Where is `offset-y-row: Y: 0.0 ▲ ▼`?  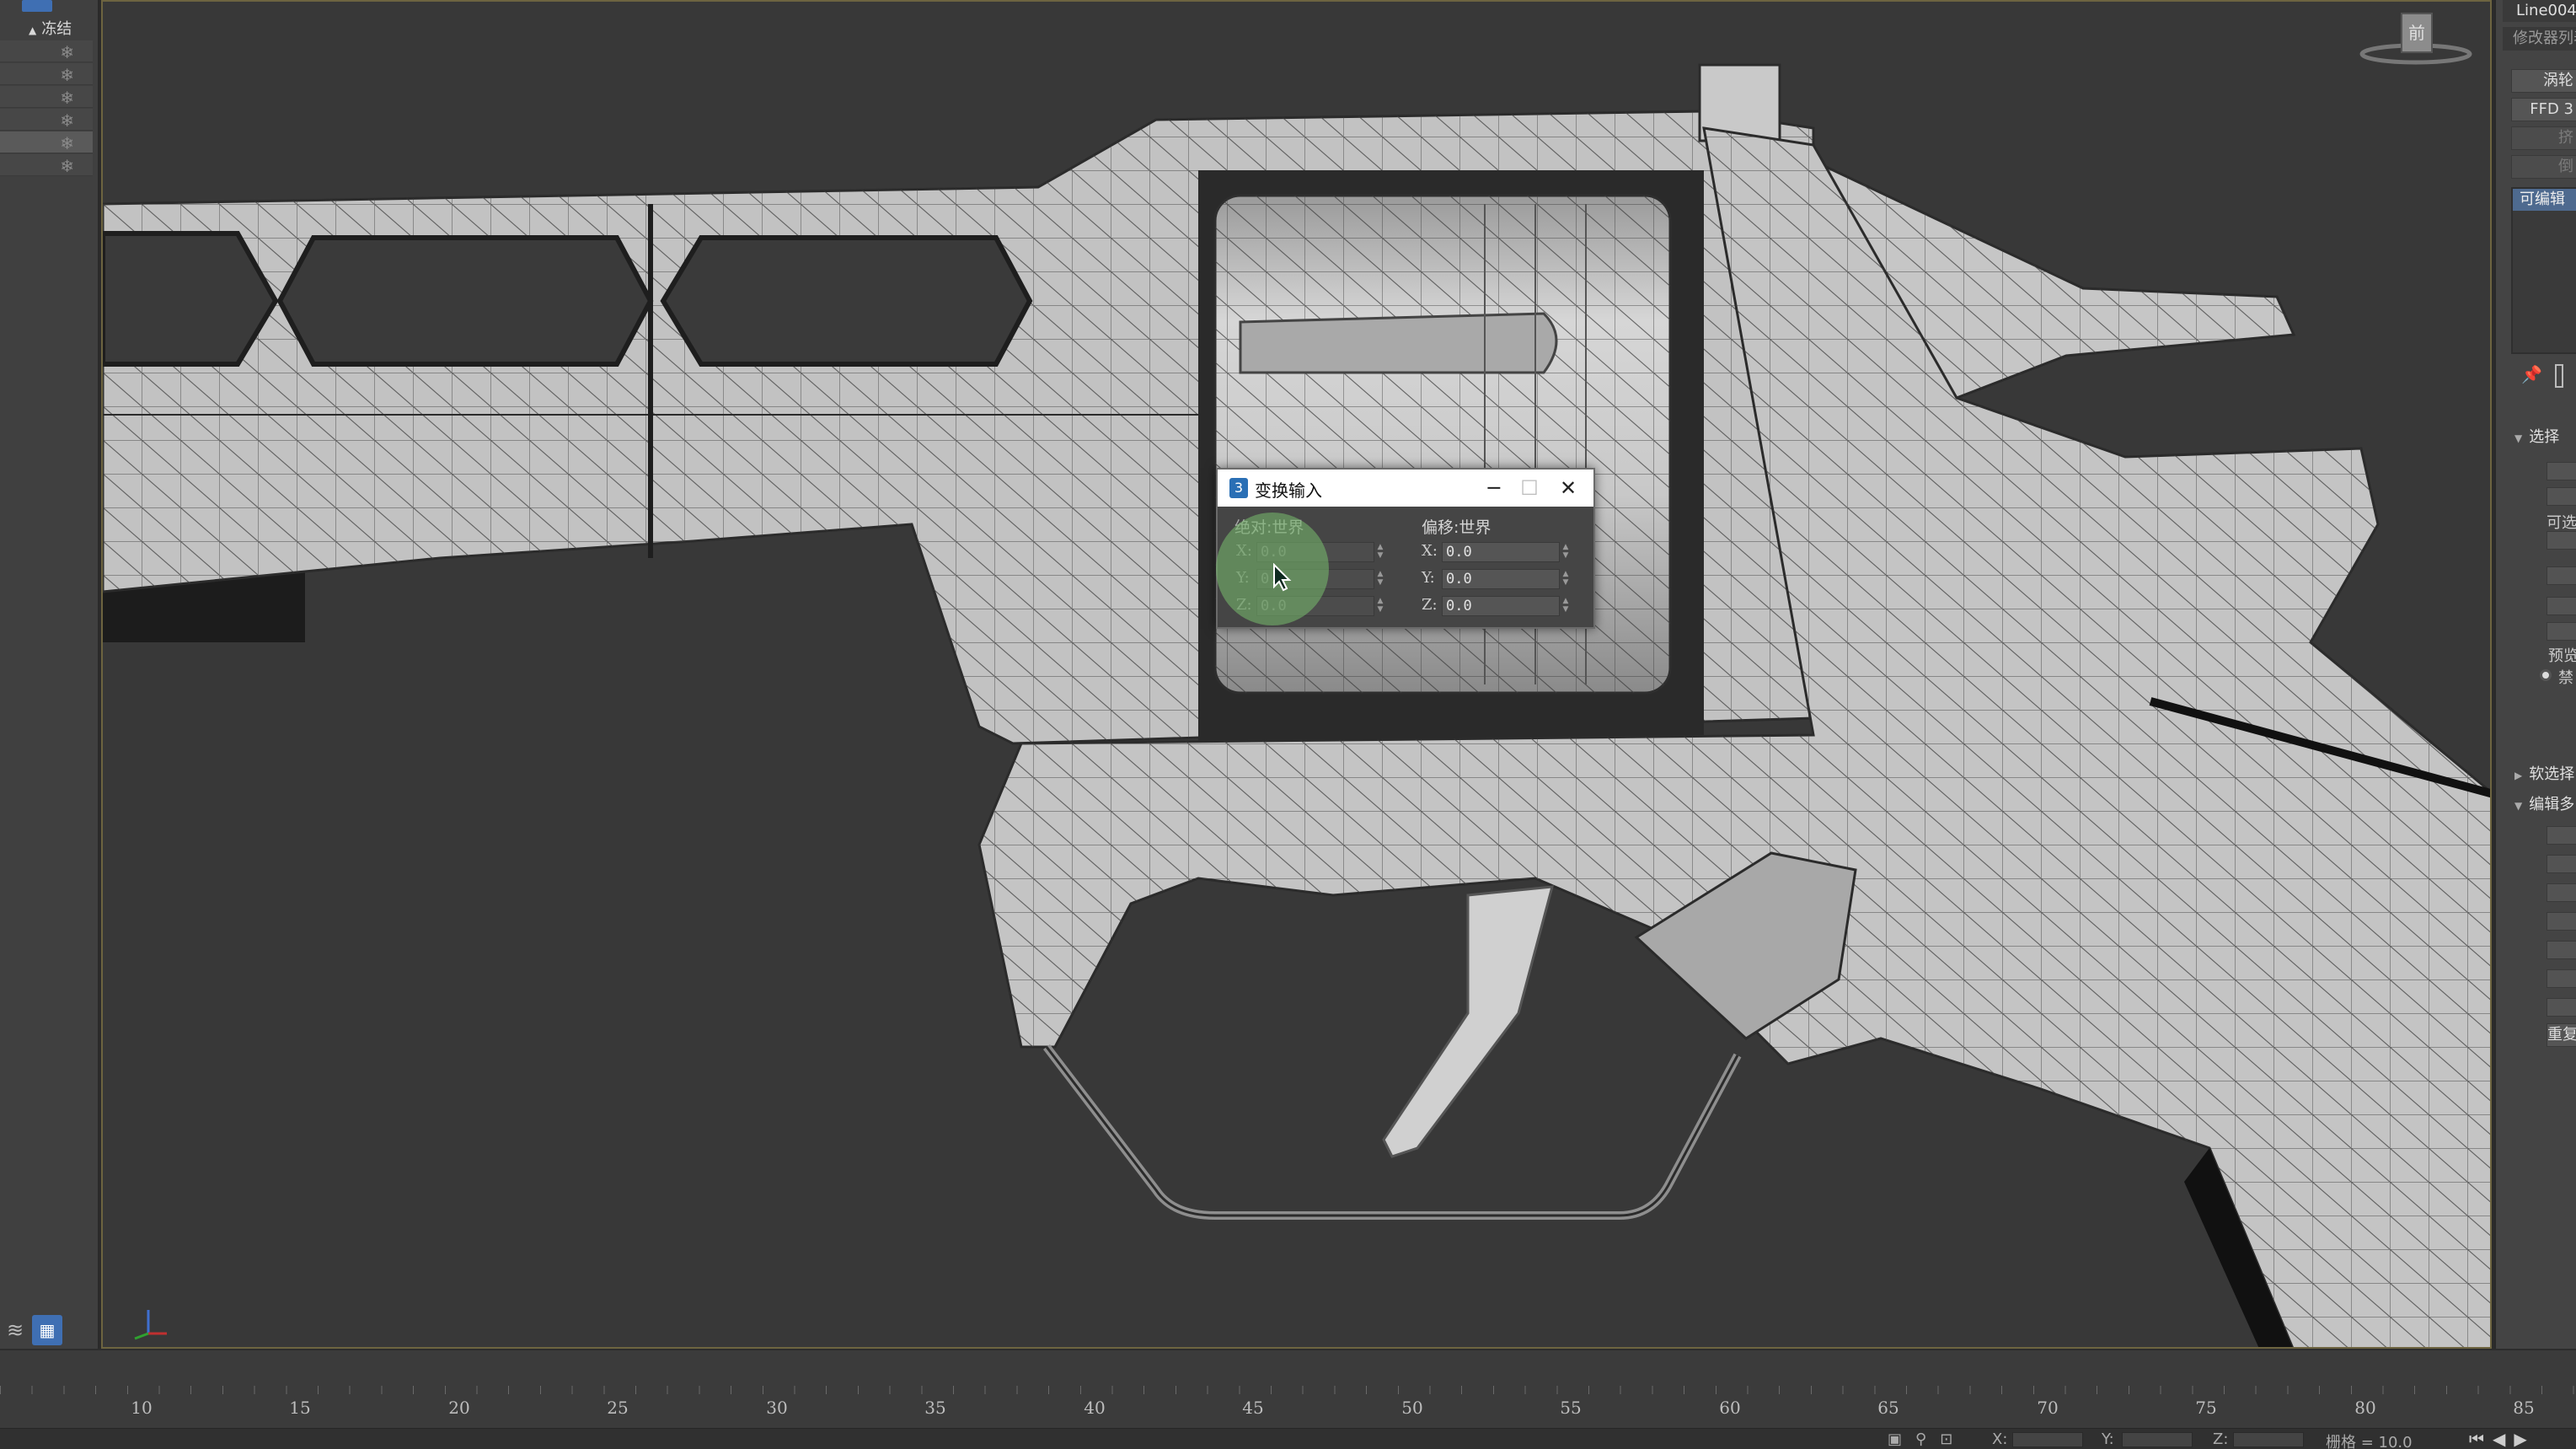 offset-y-row: Y: 0.0 ▲ ▼ is located at coordinates (1497, 579).